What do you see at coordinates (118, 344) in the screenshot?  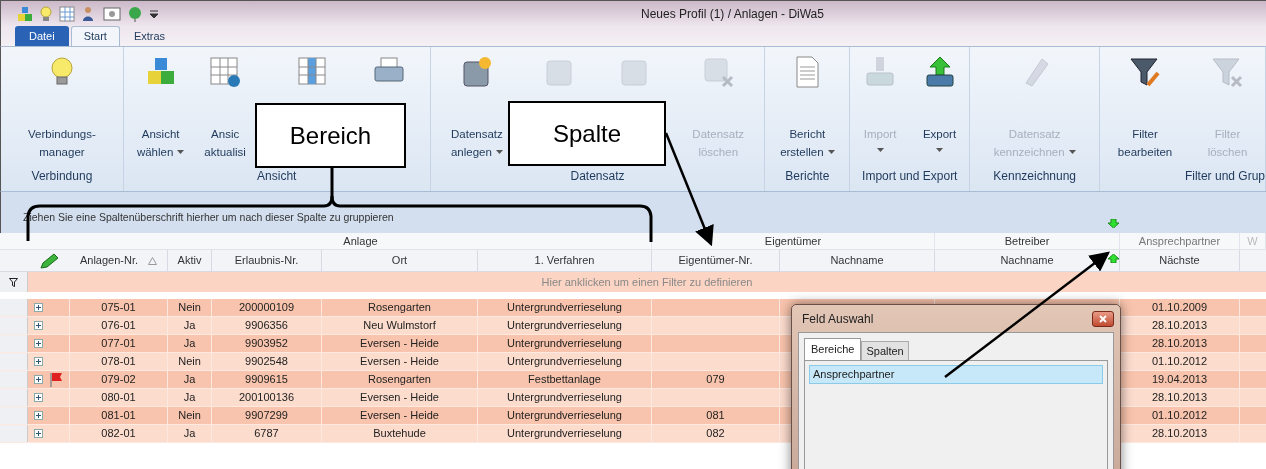 I see `table-cell-text: 077-01` at bounding box center [118, 344].